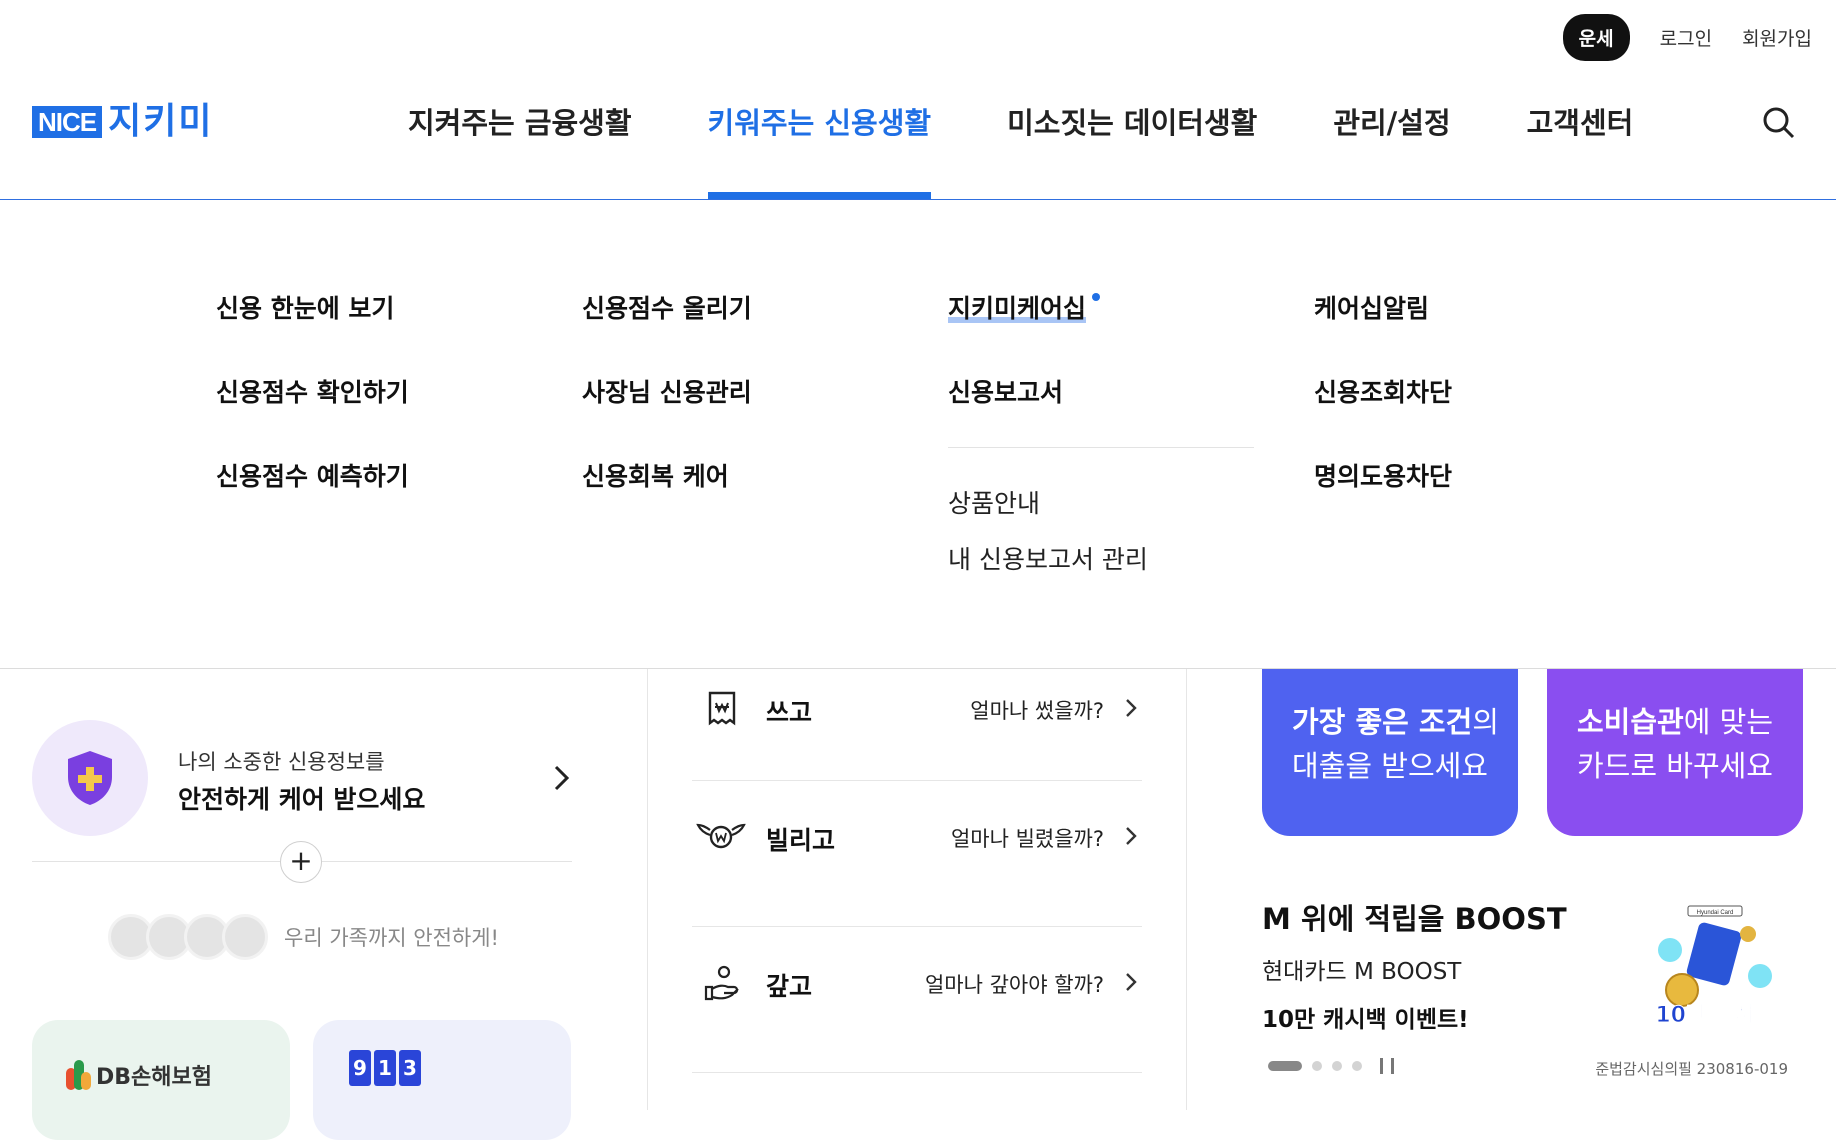  What do you see at coordinates (1382, 722) in the screenshot?
I see `loan-banner-bold: 가장 좋은 조건` at bounding box center [1382, 722].